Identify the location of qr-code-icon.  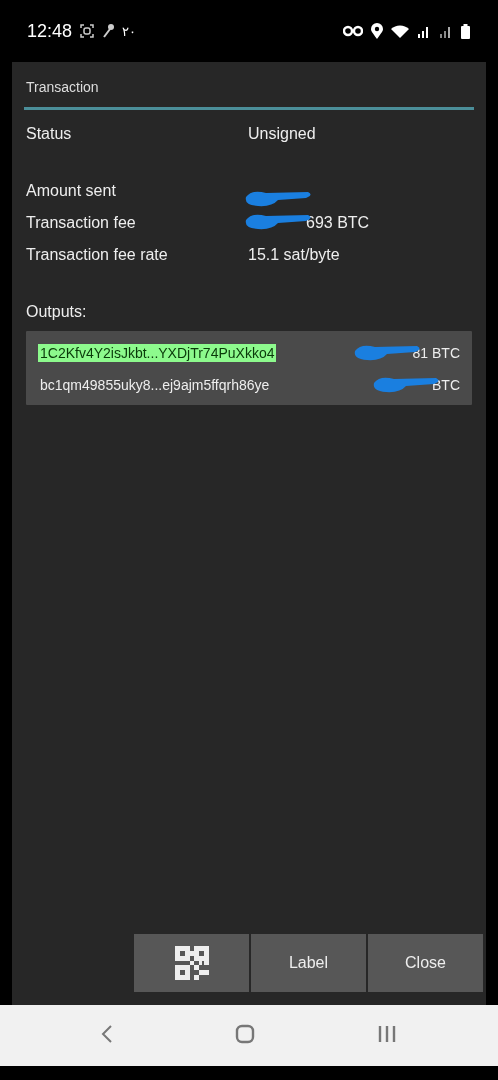
(191, 963).